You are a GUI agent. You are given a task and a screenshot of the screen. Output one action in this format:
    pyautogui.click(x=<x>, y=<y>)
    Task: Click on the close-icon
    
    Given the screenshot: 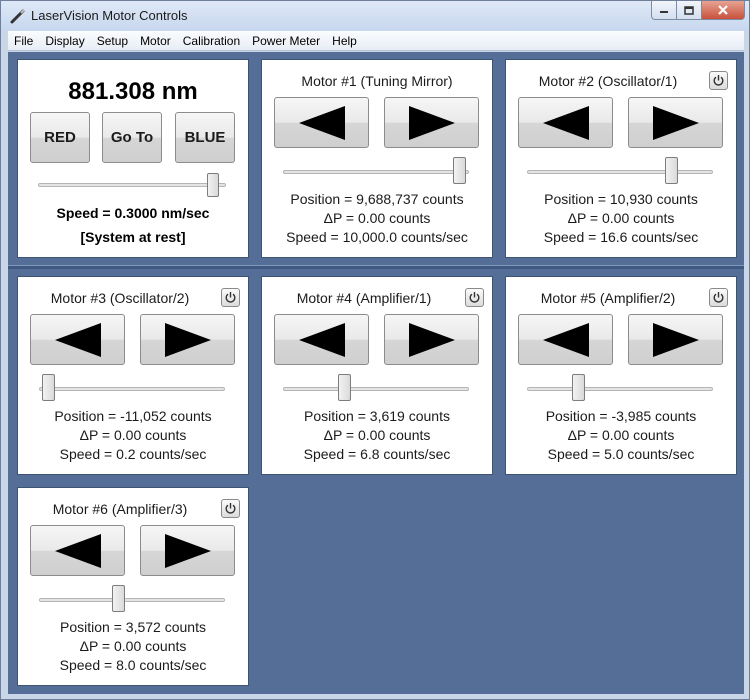 What is the action you would take?
    pyautogui.click(x=723, y=10)
    